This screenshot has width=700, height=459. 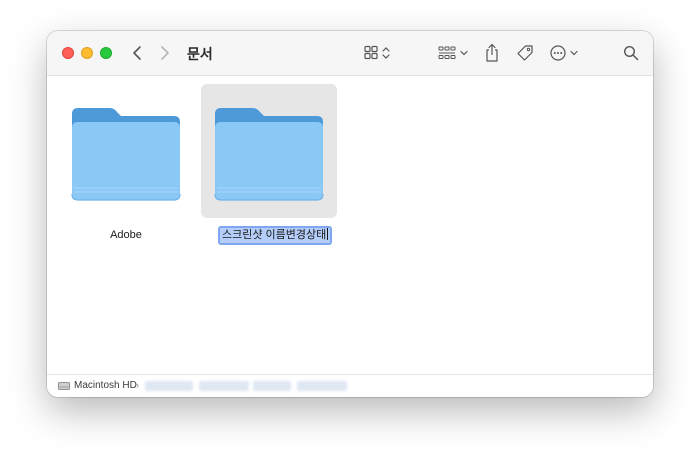 I want to click on close-button, so click(x=68, y=53).